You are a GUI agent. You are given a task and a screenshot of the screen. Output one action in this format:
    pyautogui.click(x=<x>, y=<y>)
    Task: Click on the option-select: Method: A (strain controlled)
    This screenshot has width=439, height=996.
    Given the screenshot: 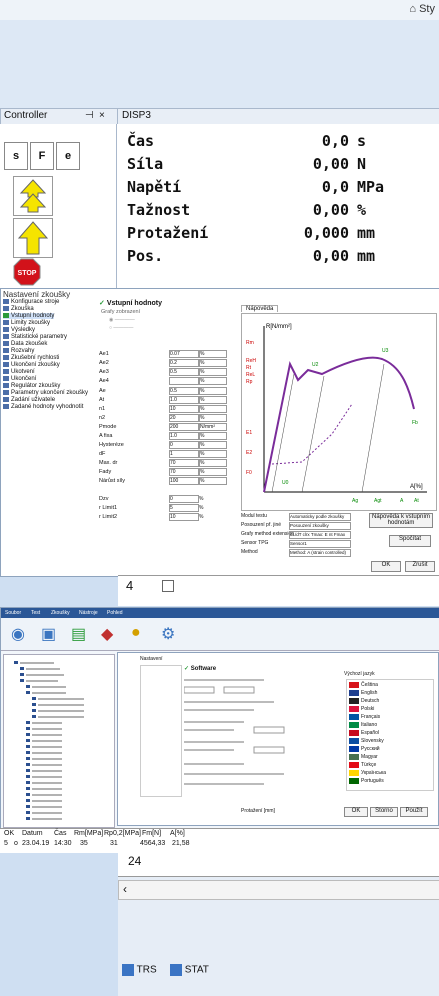 What is the action you would take?
    pyautogui.click(x=320, y=553)
    